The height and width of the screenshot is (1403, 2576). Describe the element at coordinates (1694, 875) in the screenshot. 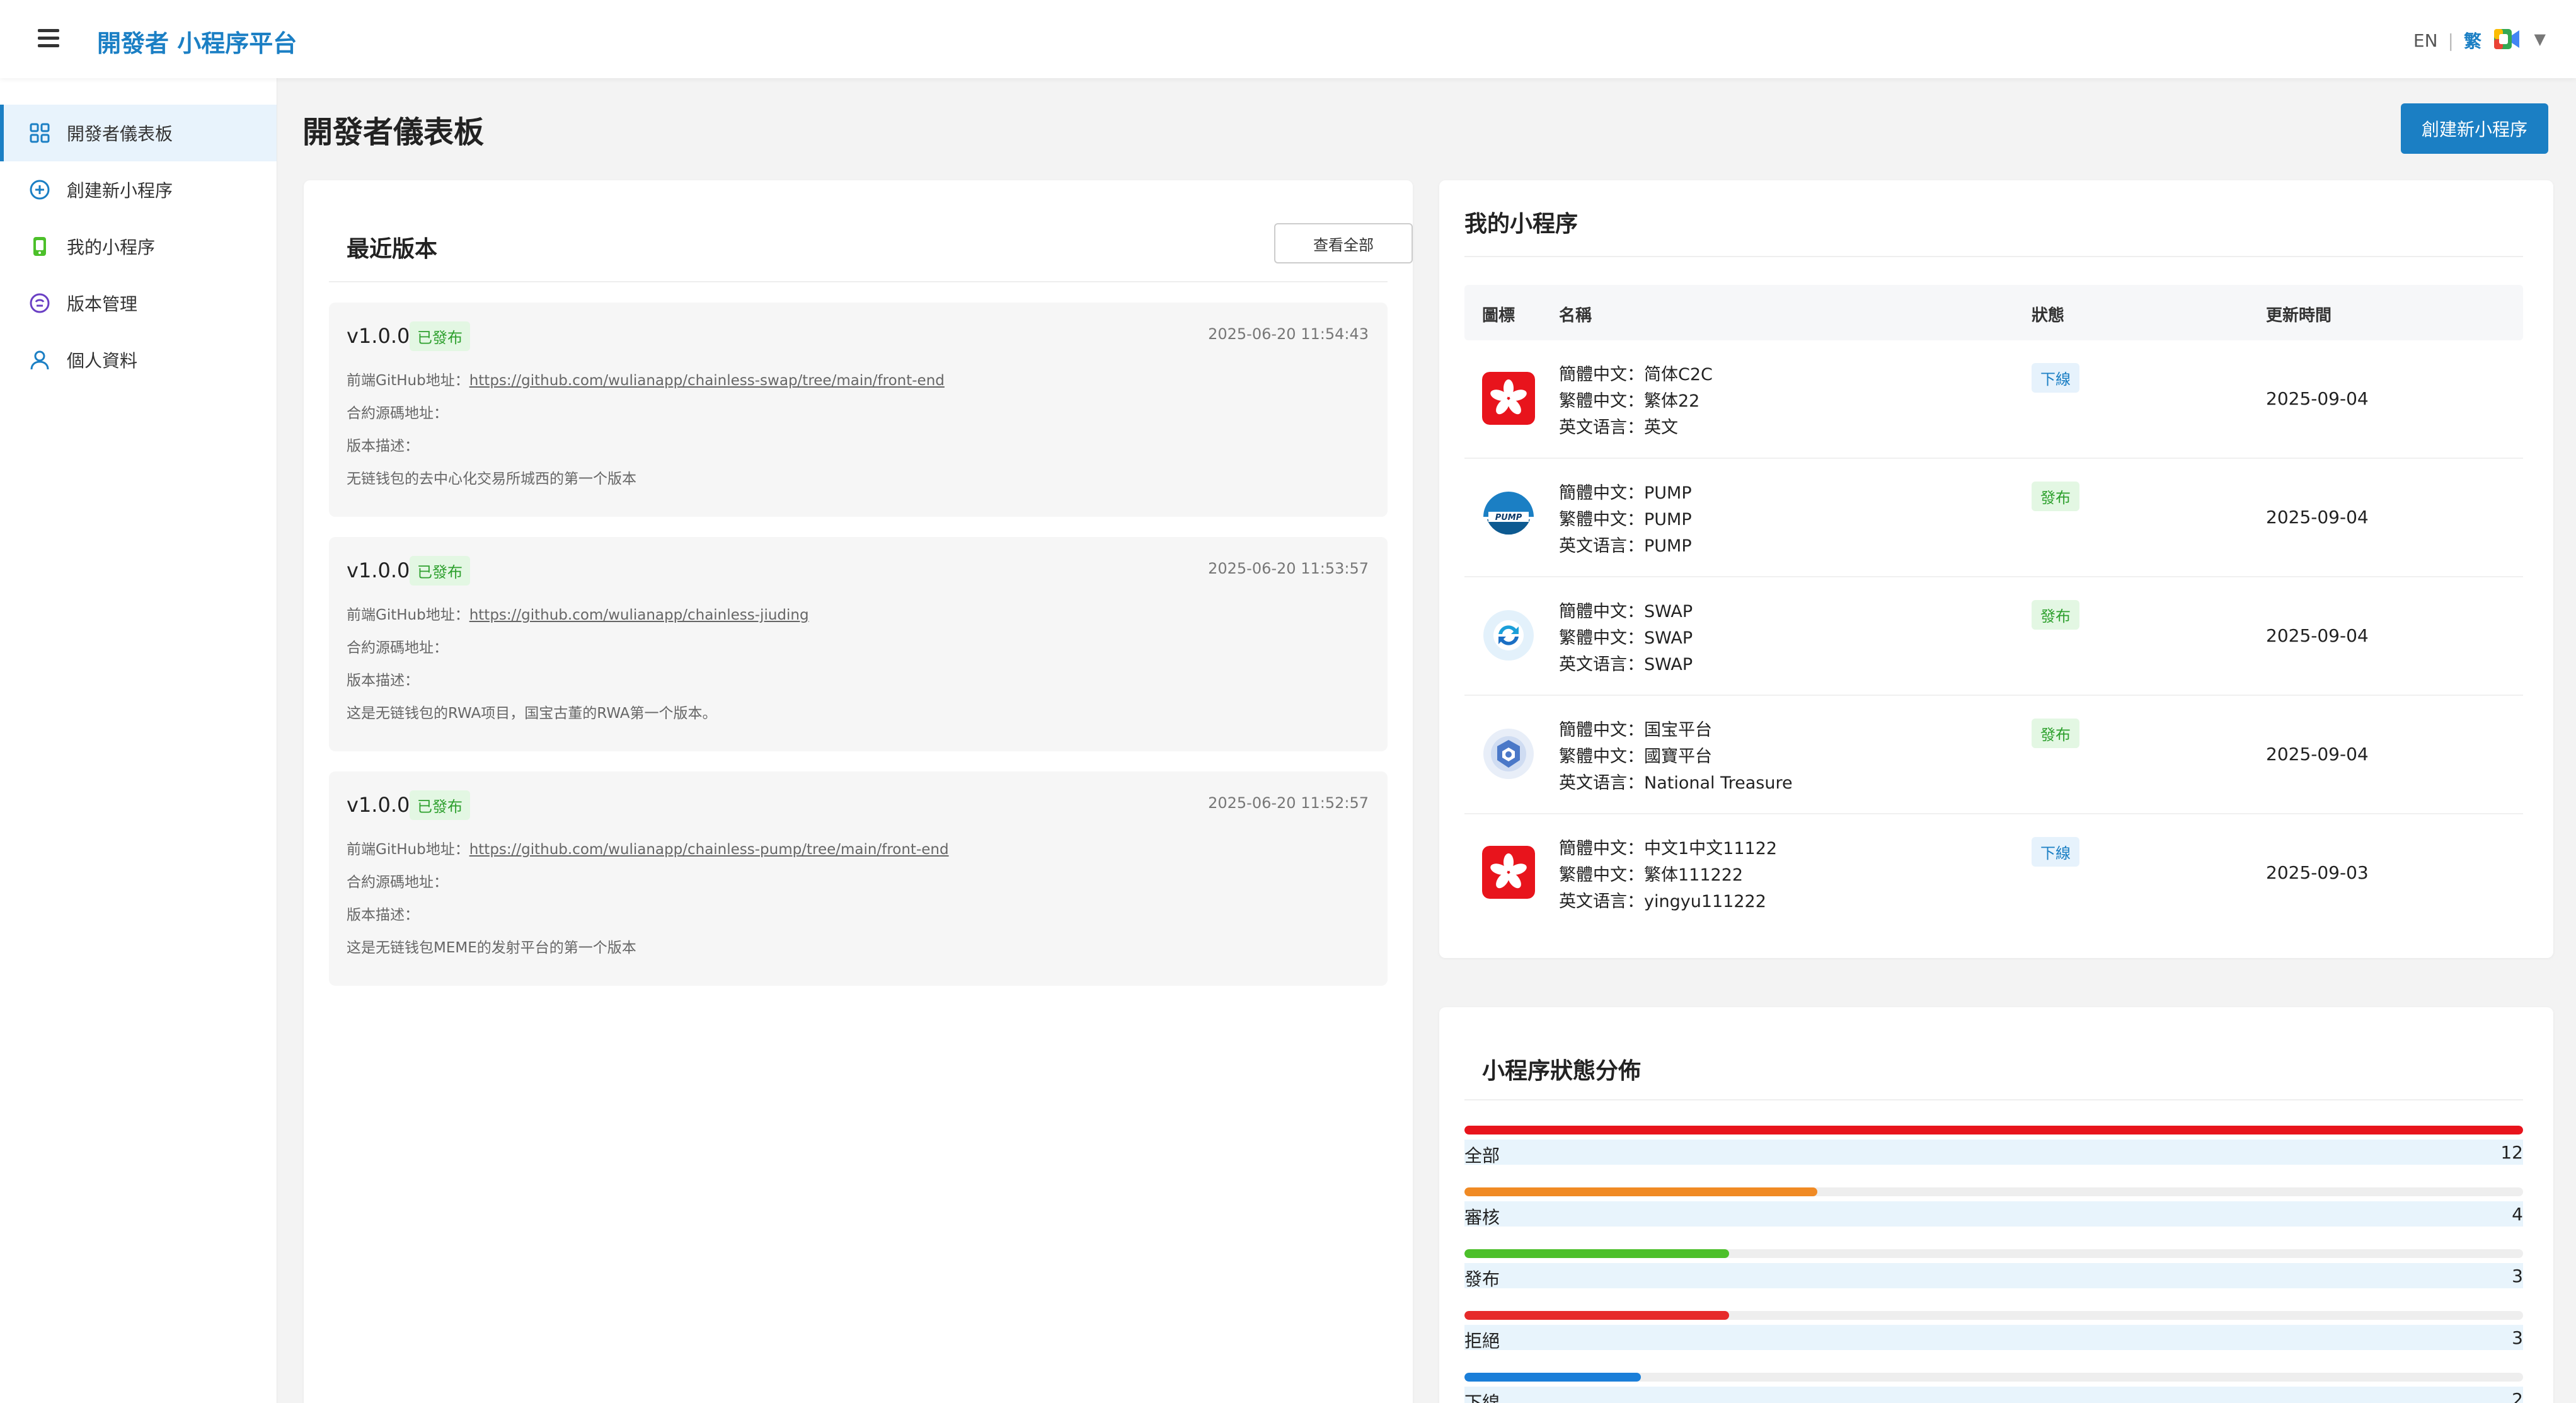

I see `tc-name: 繁体111222` at that location.